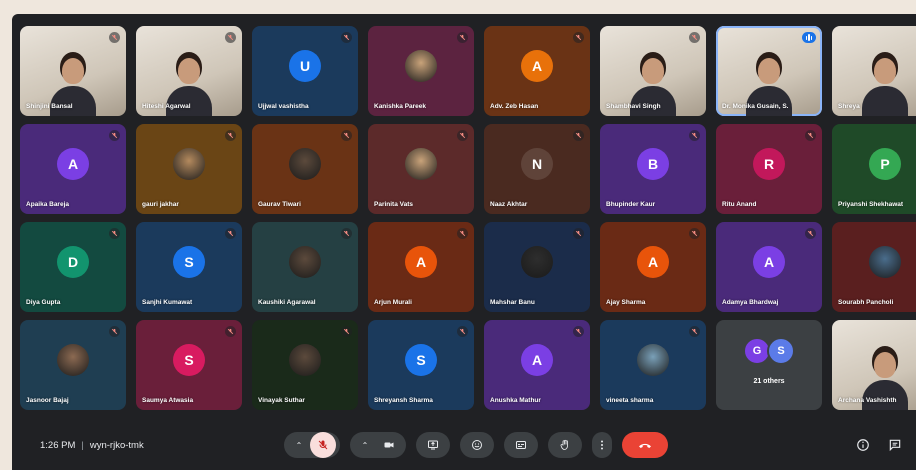  I want to click on present-button, so click(433, 445).